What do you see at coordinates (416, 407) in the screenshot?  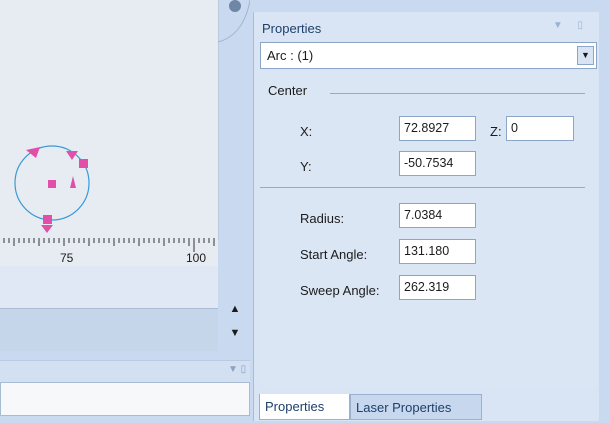 I see `tab-laser-properties: Laser Properties` at bounding box center [416, 407].